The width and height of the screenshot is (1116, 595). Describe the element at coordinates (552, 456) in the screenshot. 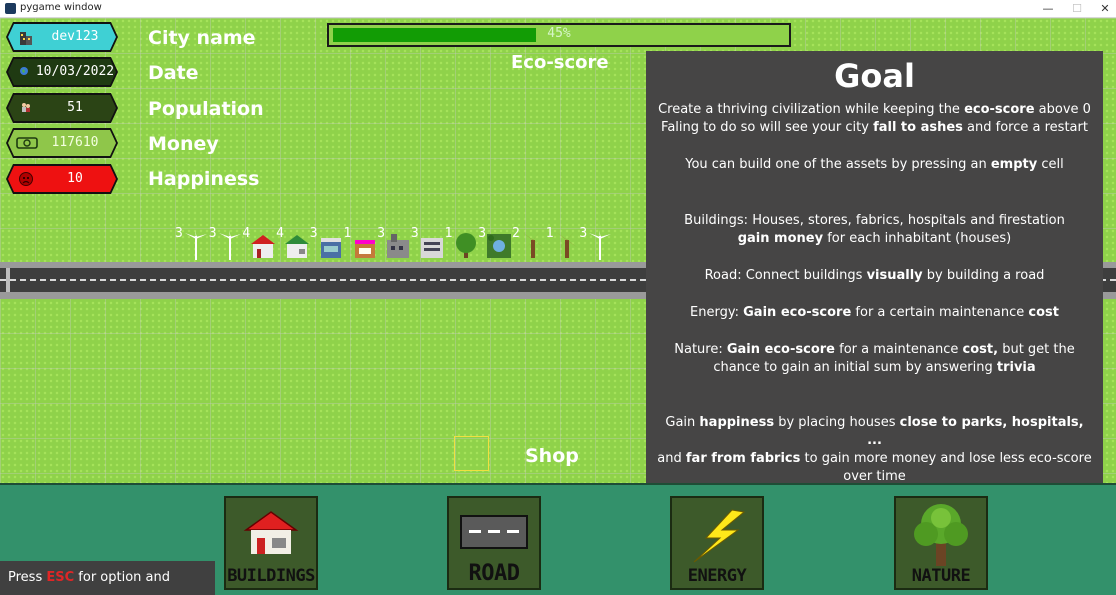

I see `shop-label: Shop` at that location.